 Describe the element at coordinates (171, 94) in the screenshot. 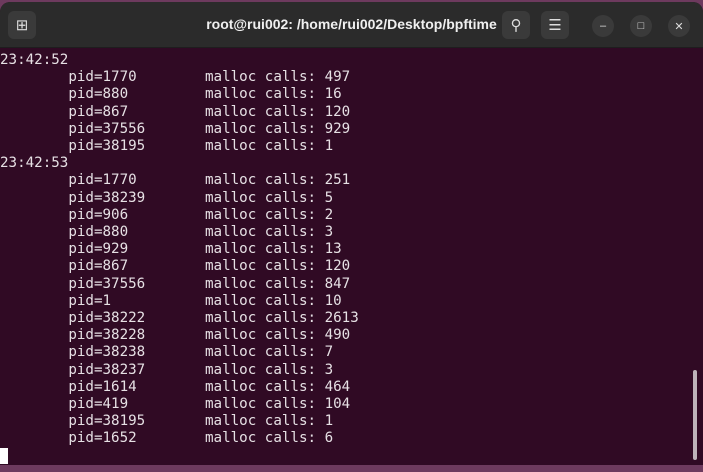

I see `output-line: pid=880 malloc calls: 16` at that location.